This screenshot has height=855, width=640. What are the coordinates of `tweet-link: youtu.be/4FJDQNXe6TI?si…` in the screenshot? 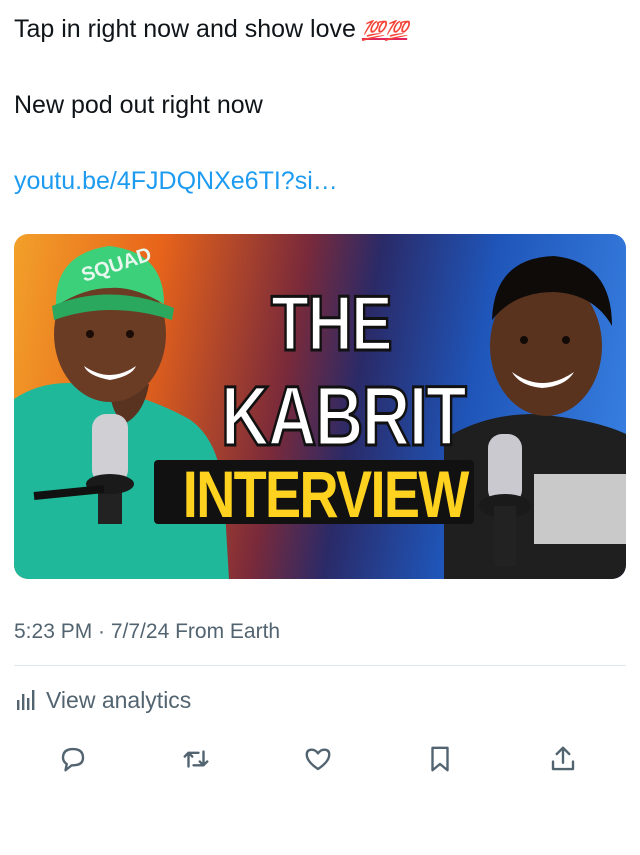 It's located at (176, 181).